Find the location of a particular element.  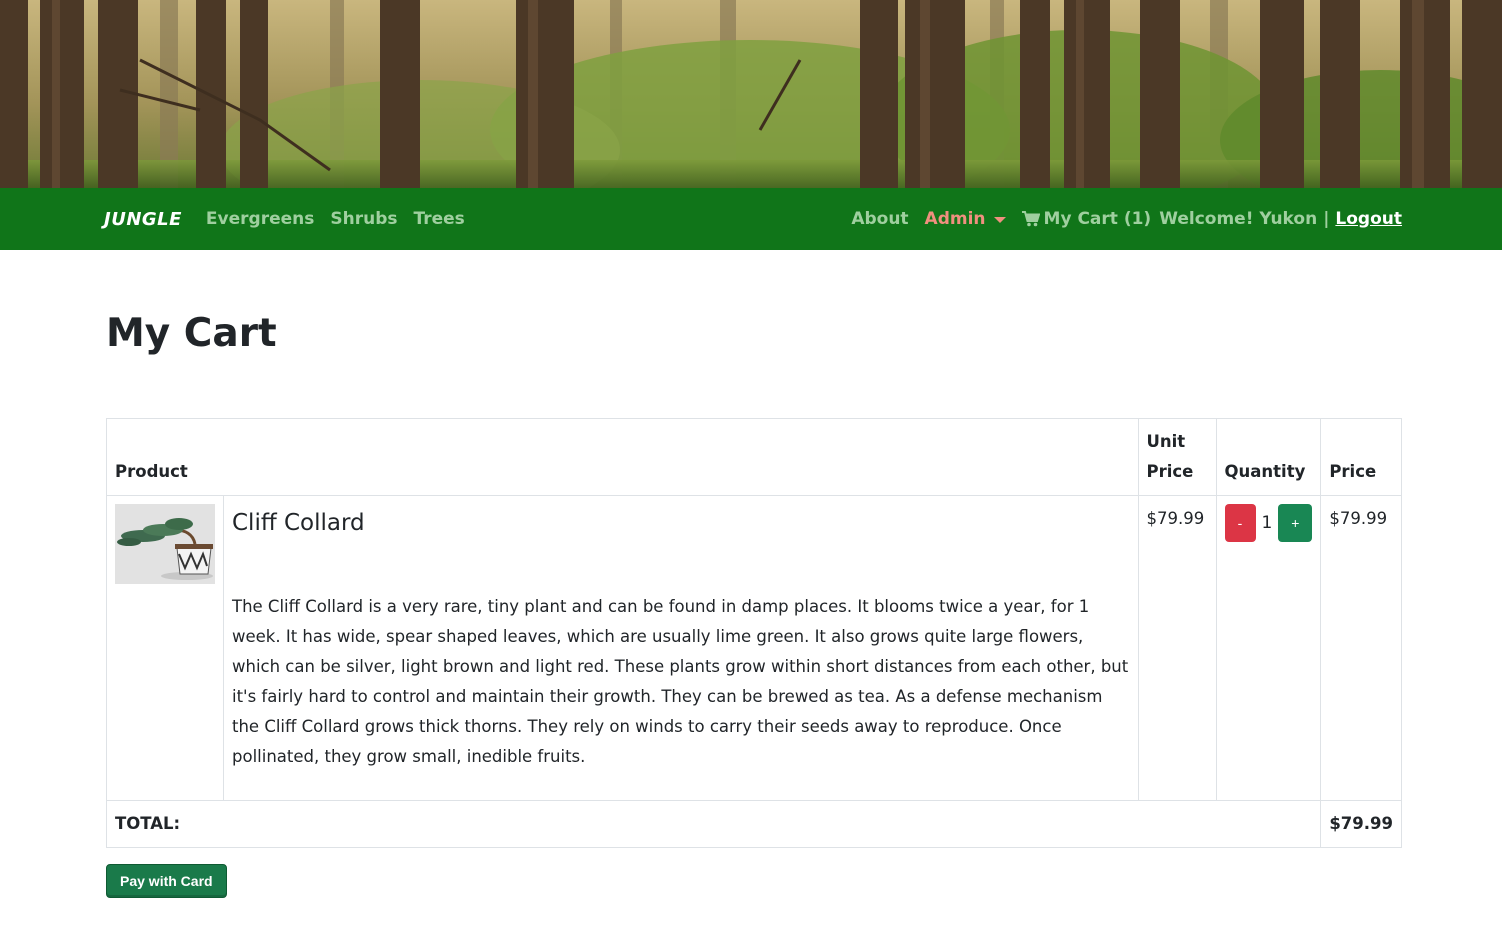

quantity-cell: - 1 + is located at coordinates (1268, 648).